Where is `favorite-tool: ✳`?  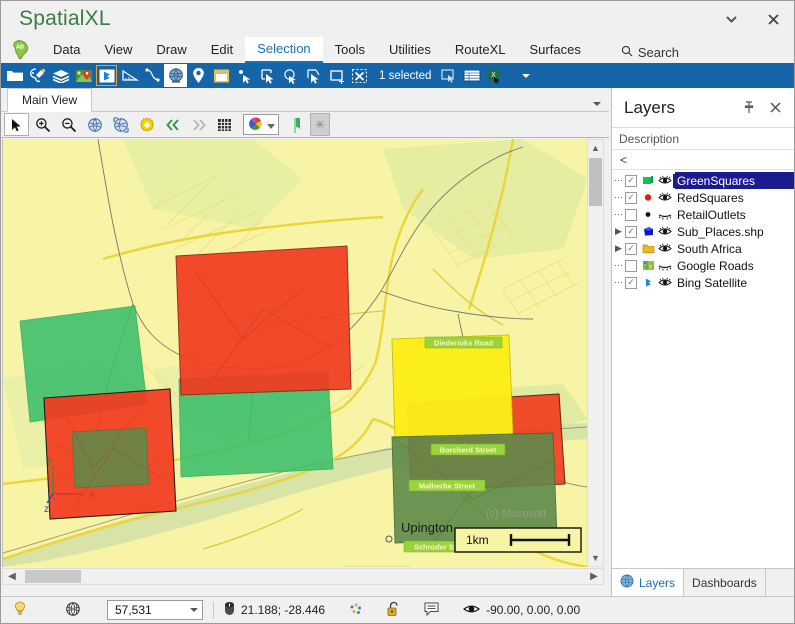
favorite-tool: ✳ is located at coordinates (320, 124).